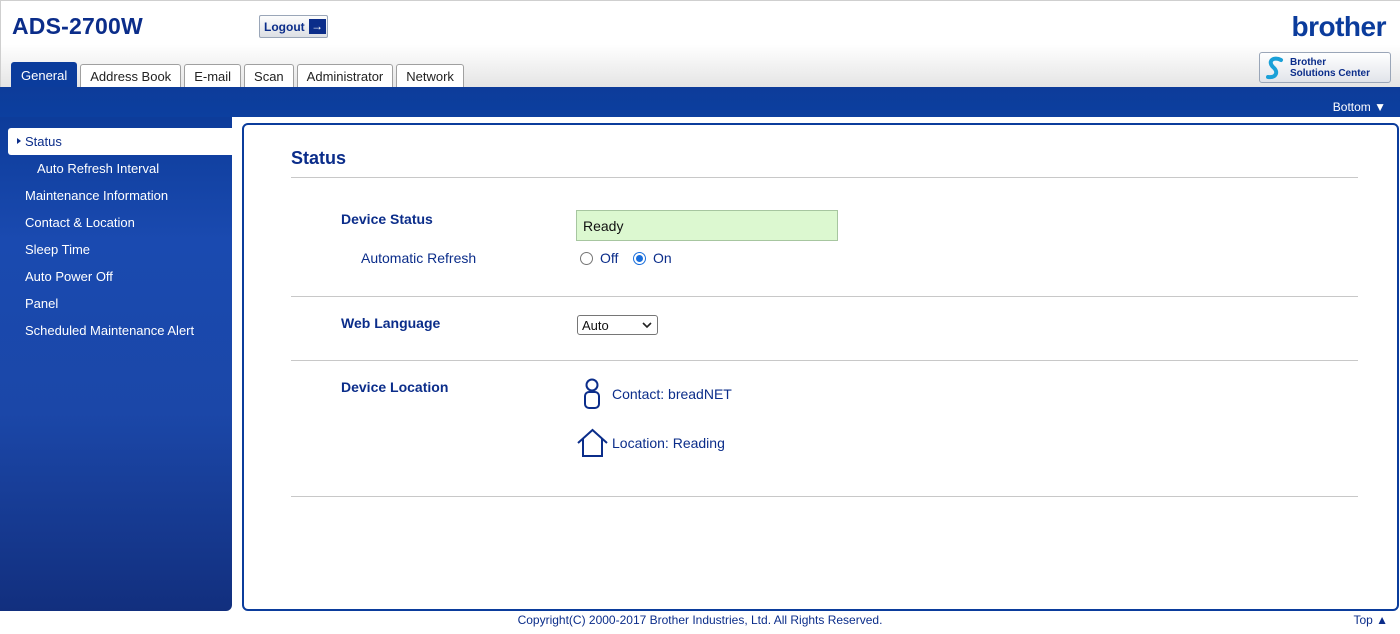 The width and height of the screenshot is (1400, 634). What do you see at coordinates (120, 249) in the screenshot?
I see `sidebar-item-sleep-time: Sleep Time` at bounding box center [120, 249].